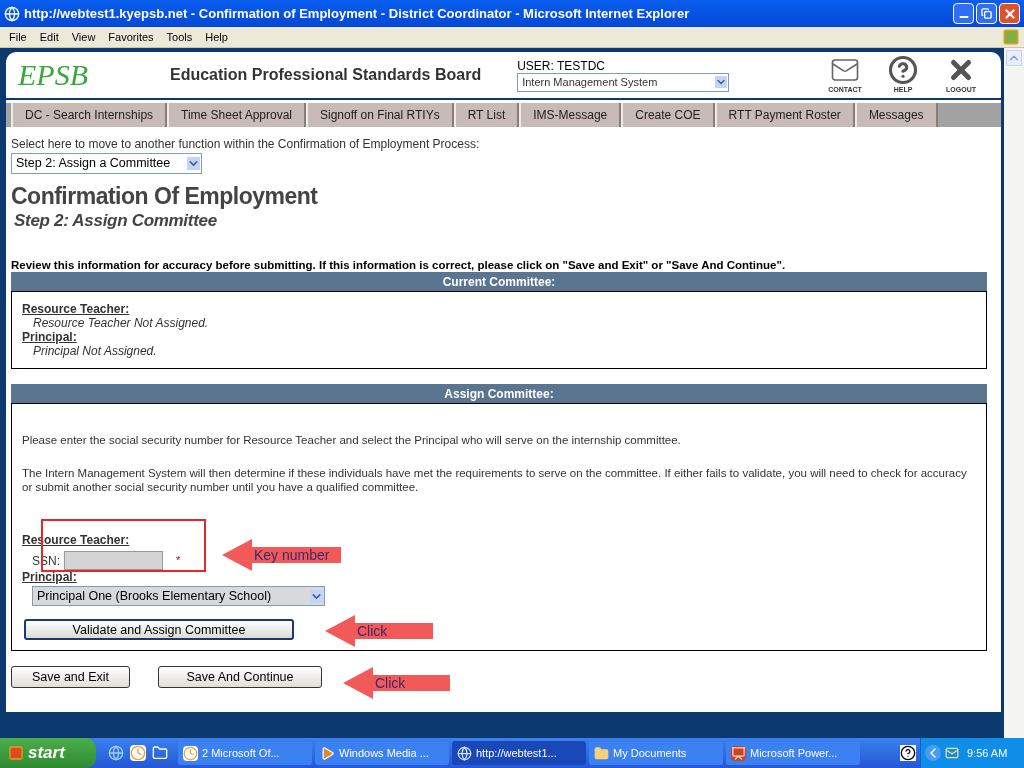 This screenshot has height=768, width=1024. What do you see at coordinates (121, 323) in the screenshot?
I see `field-value: Resource Teacher Not Assigned.` at bounding box center [121, 323].